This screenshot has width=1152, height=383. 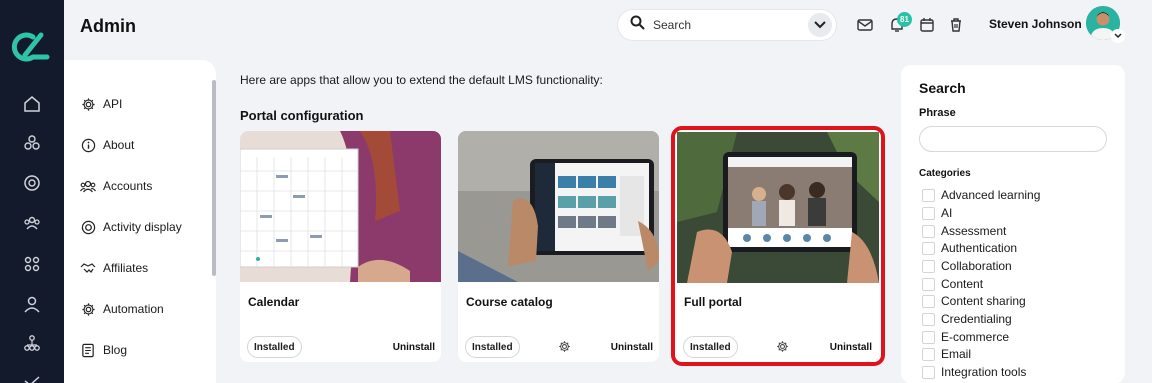 I want to click on category-checkbox: Content, so click(x=952, y=284).